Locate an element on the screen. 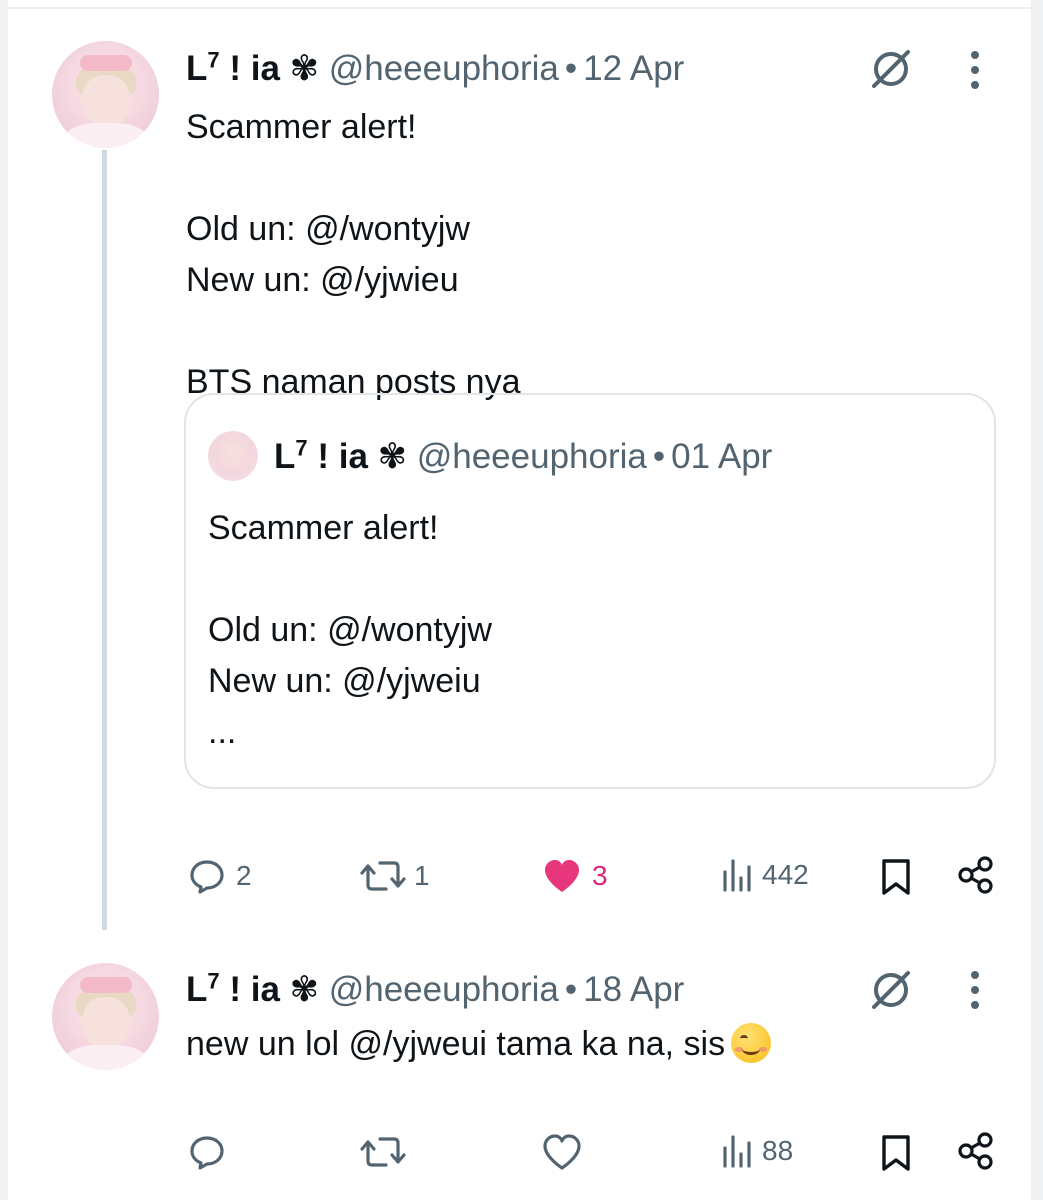 The width and height of the screenshot is (1043, 1200). like-button: 3 is located at coordinates (575, 876).